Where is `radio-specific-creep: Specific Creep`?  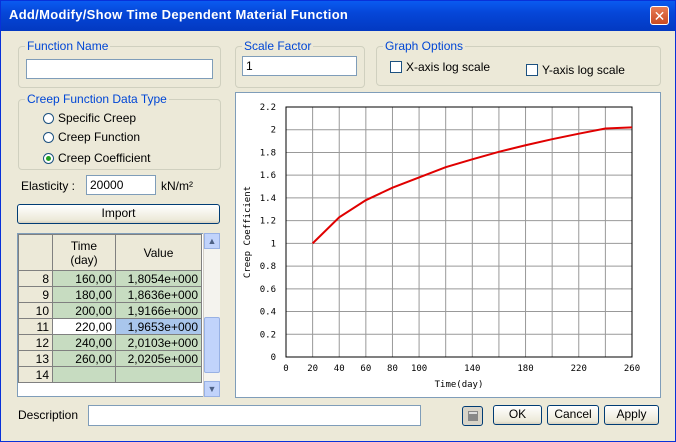 radio-specific-creep: Specific Creep is located at coordinates (89, 118).